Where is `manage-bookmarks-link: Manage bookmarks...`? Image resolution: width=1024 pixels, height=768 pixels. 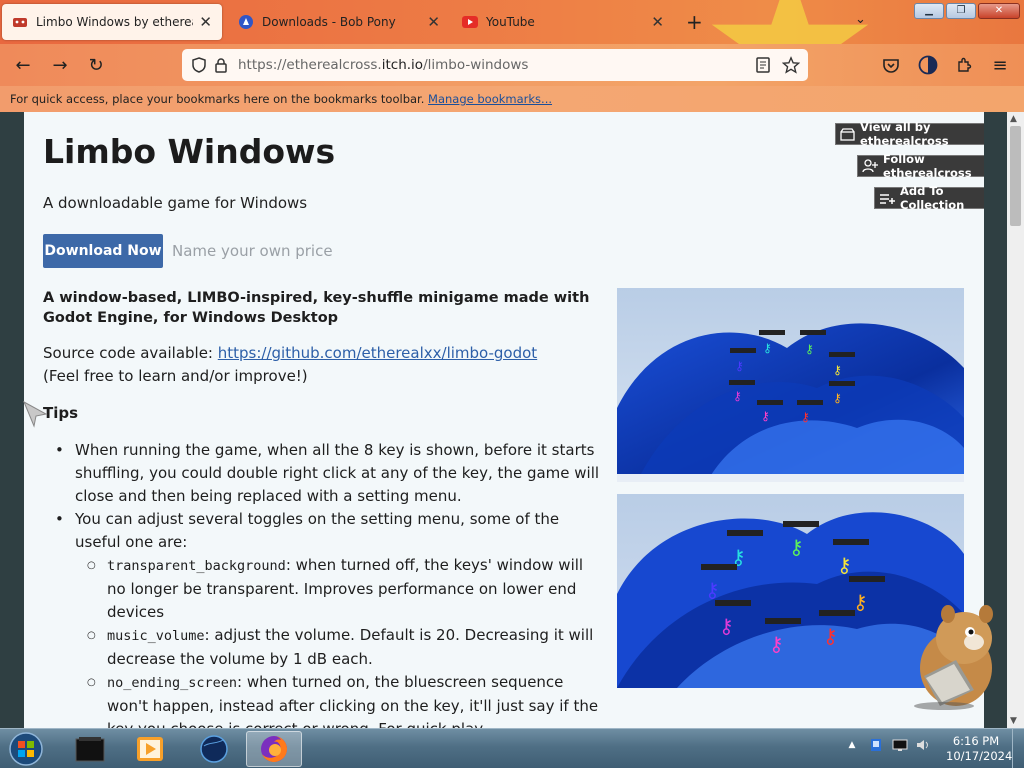
manage-bookmarks-link: Manage bookmarks... is located at coordinates (490, 99).